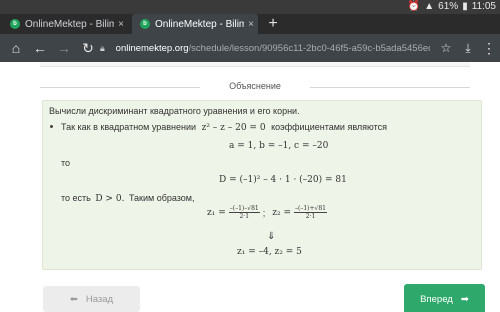  Describe the element at coordinates (468, 48) in the screenshot. I see `download-icon: ⤓` at that location.